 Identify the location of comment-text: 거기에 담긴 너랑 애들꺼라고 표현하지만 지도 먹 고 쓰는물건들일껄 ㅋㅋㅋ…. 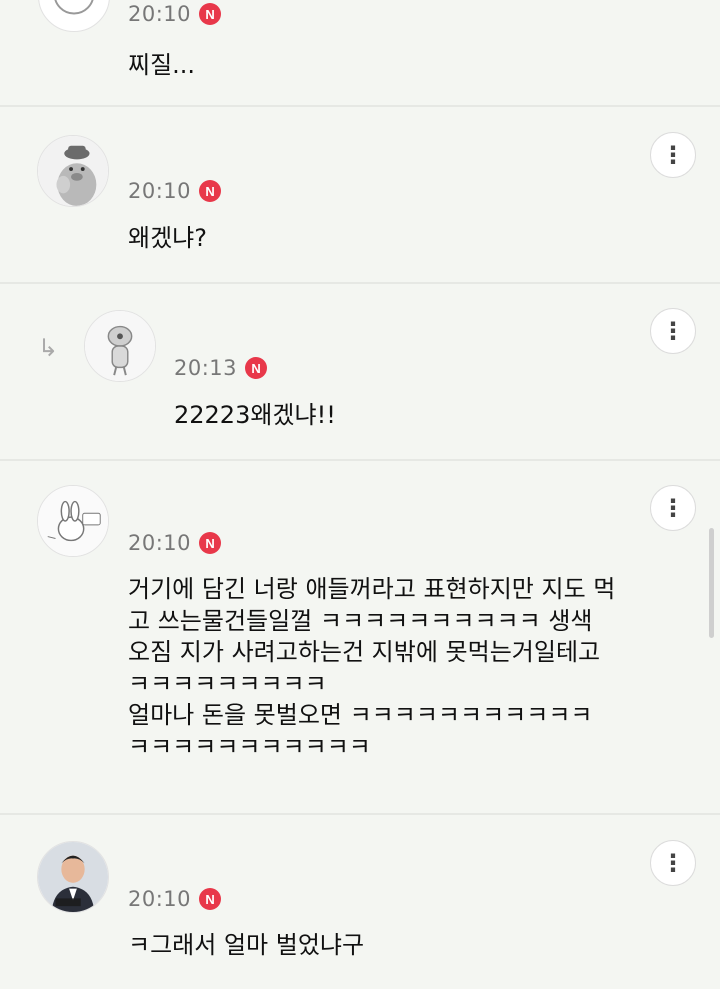
(372, 668).